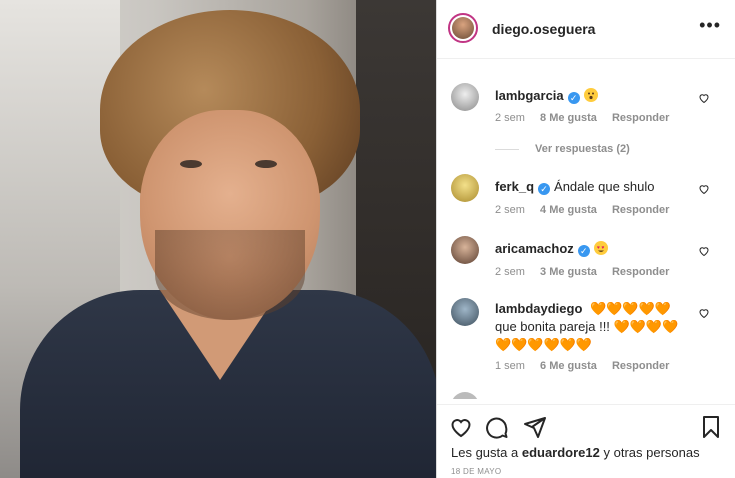  I want to click on commenter-username: ferk_q, so click(514, 186).